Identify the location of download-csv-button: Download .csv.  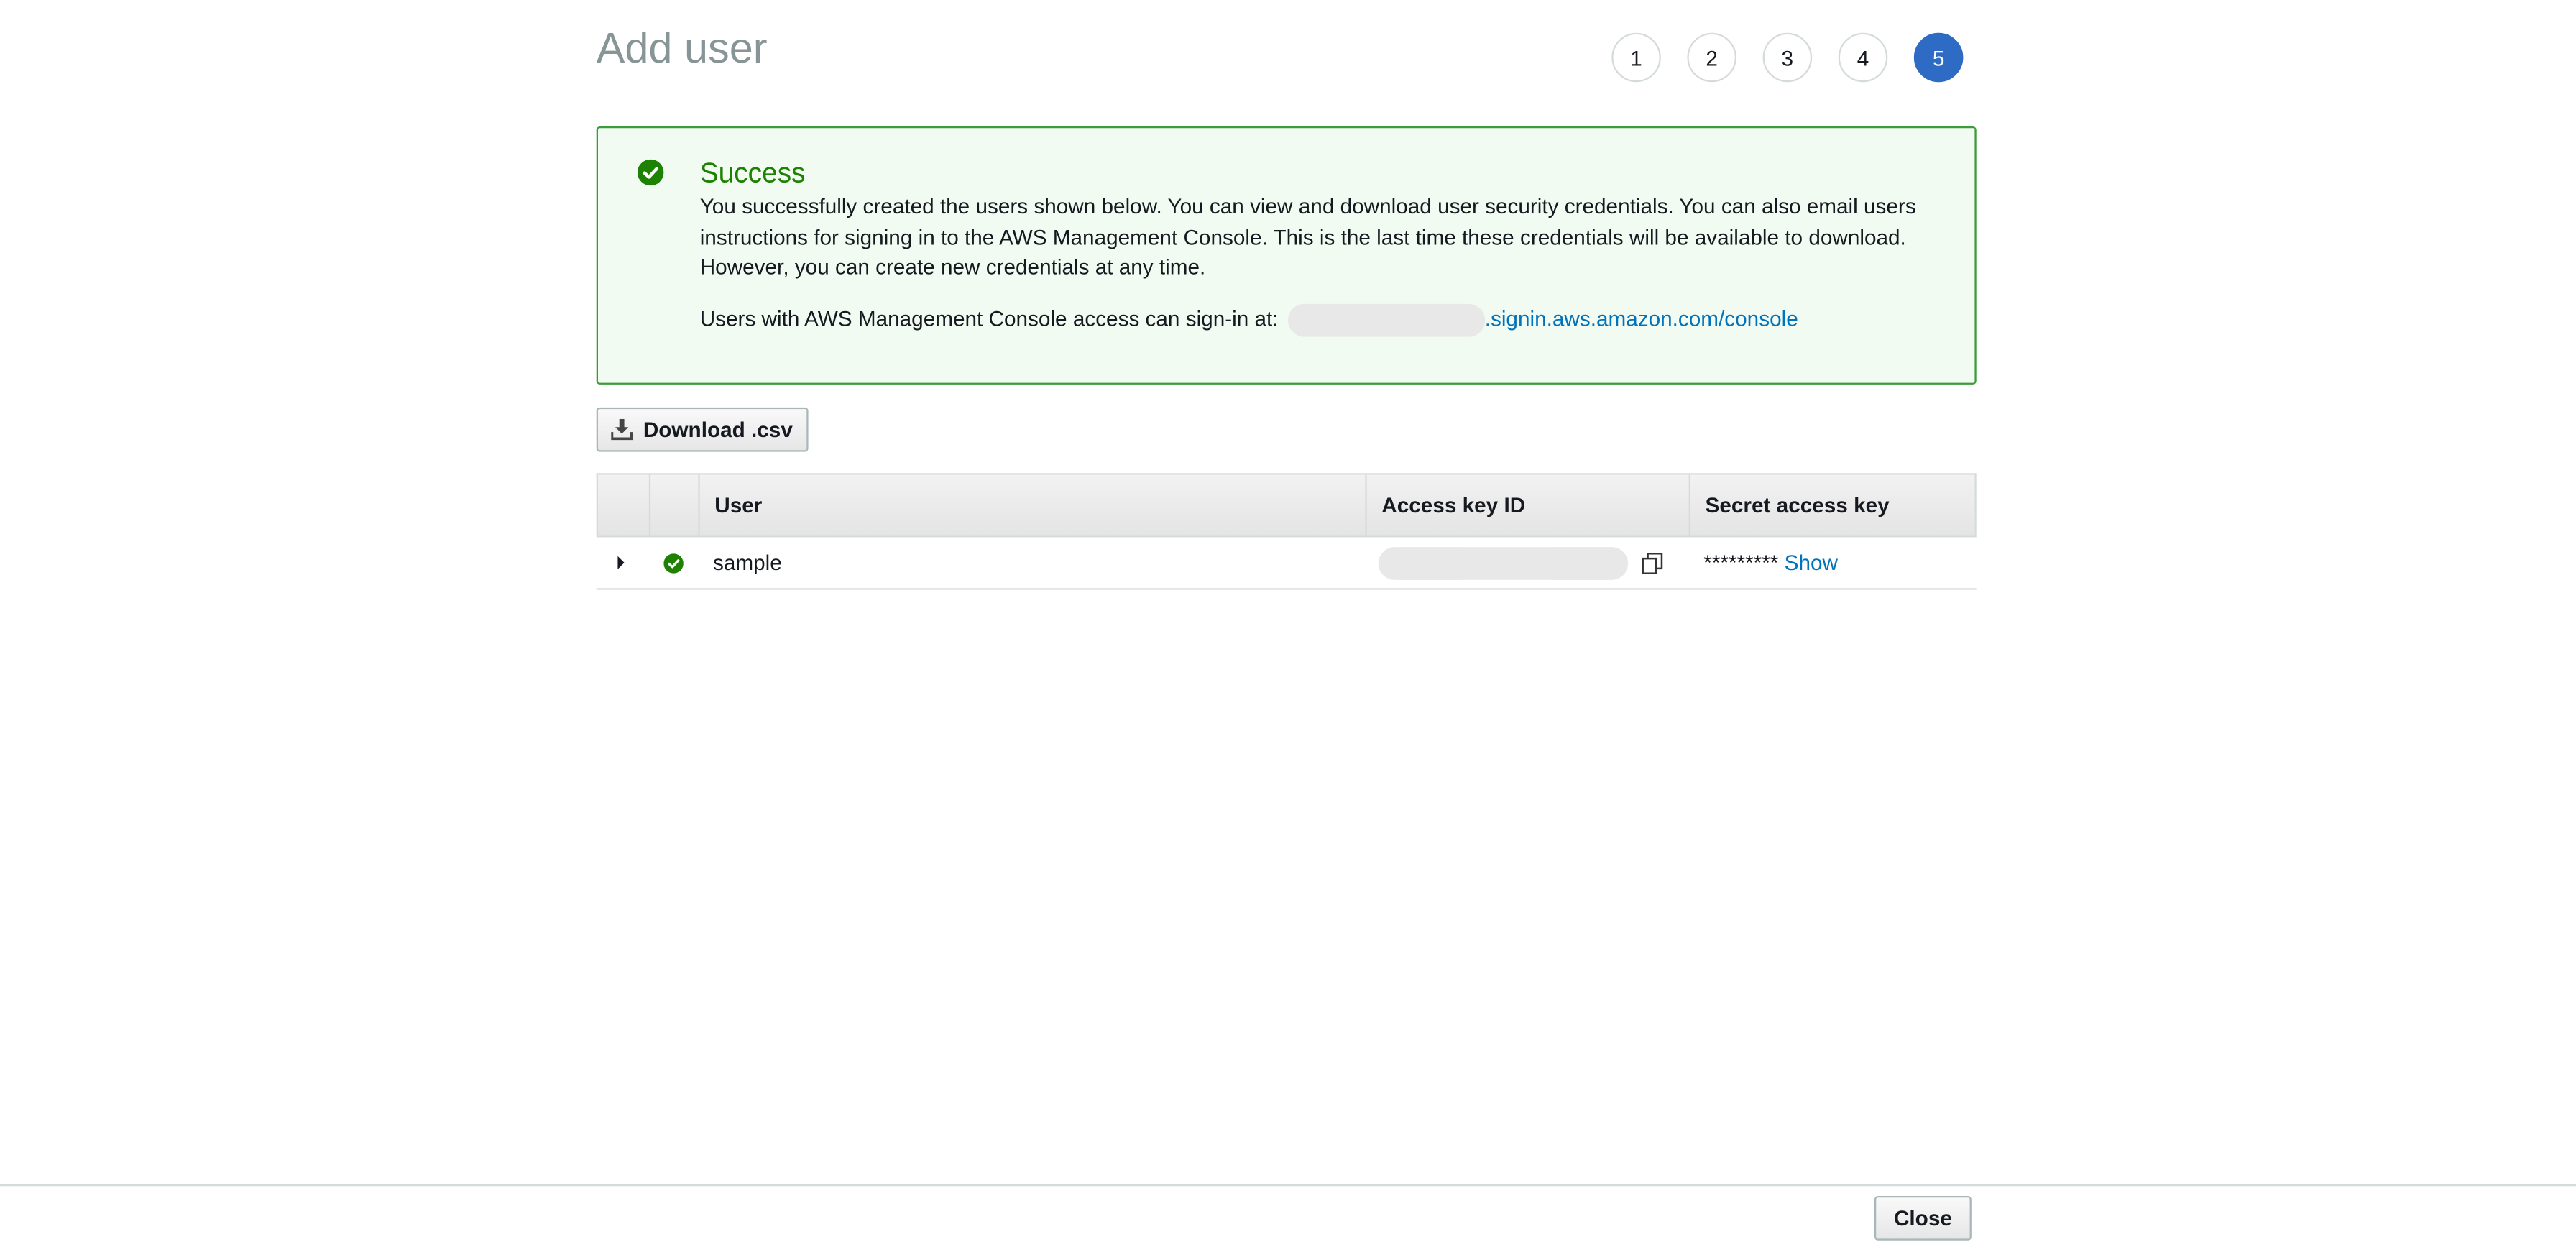
(702, 429).